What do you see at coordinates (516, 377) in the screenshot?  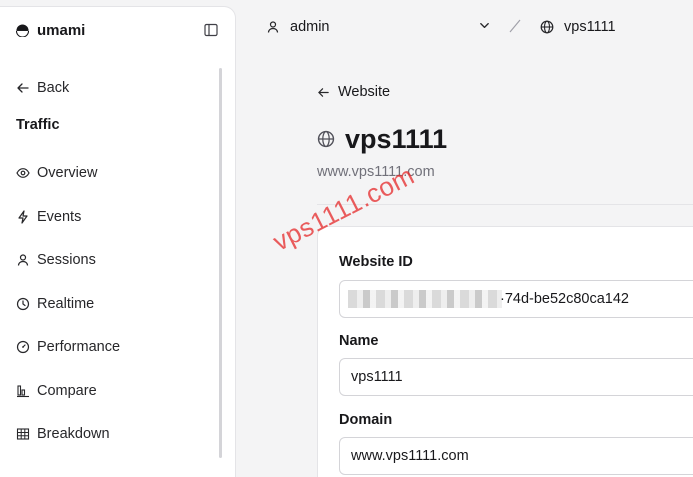 I see `name-input` at bounding box center [516, 377].